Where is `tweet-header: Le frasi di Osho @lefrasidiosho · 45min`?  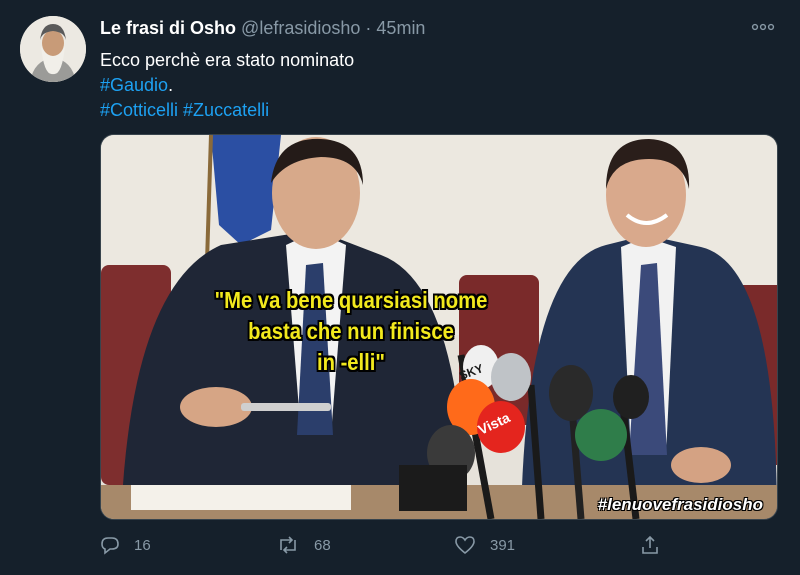
tweet-header: Le frasi di Osho @lefrasidiosho · 45min is located at coordinates (262, 28).